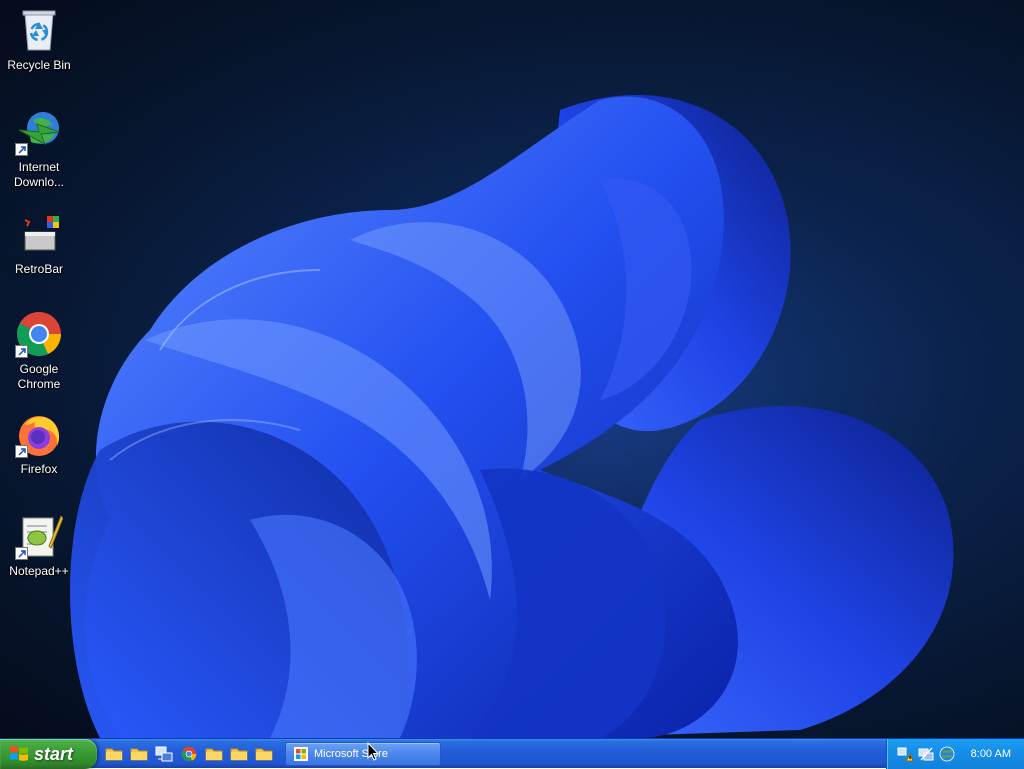  Describe the element at coordinates (39, 234) in the screenshot. I see `retrobar-icon` at that location.